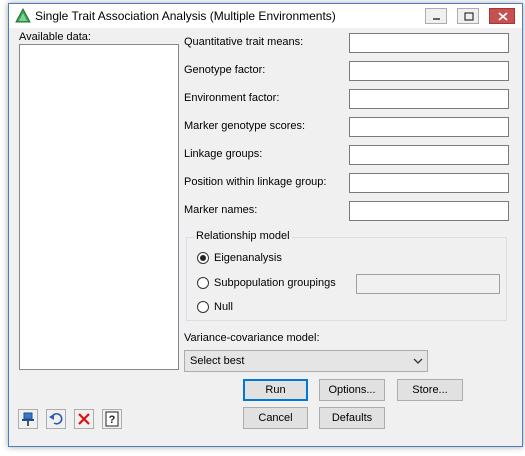  What do you see at coordinates (217, 361) in the screenshot?
I see `variance-model-value: Select best` at bounding box center [217, 361].